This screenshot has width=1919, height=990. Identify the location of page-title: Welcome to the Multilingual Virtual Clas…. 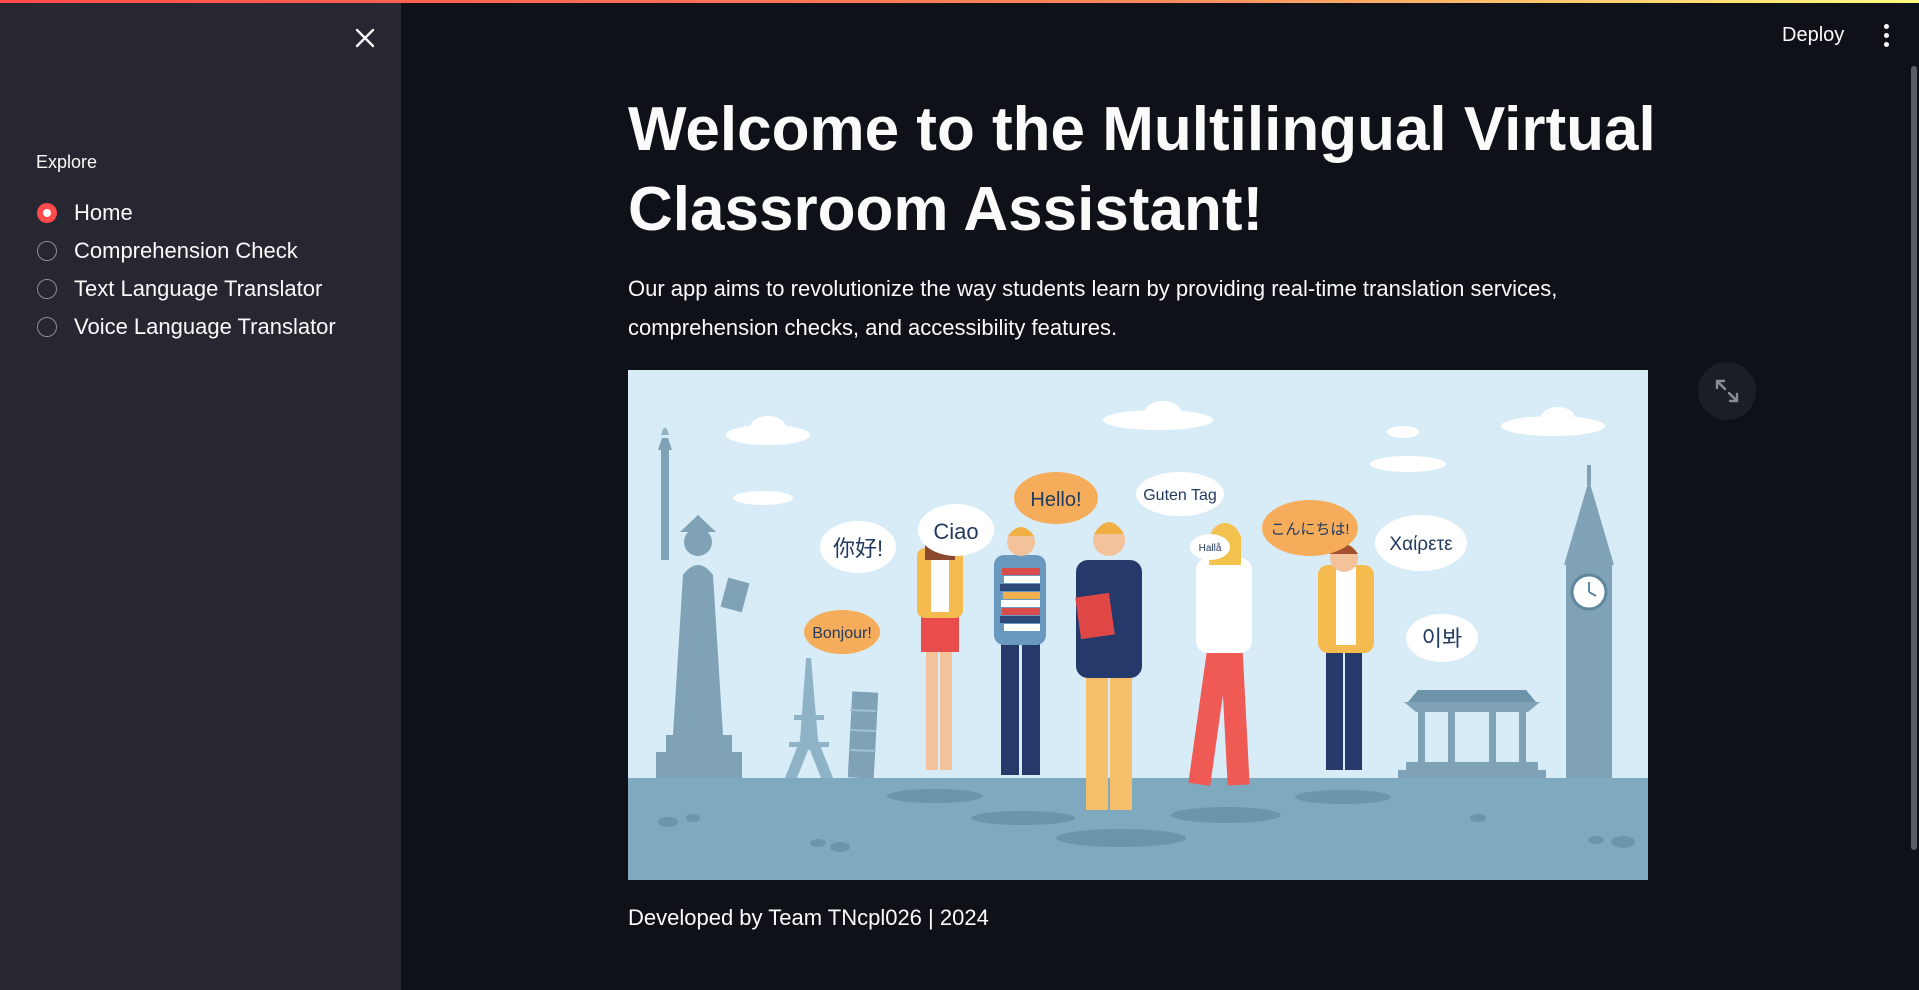
(1142, 169).